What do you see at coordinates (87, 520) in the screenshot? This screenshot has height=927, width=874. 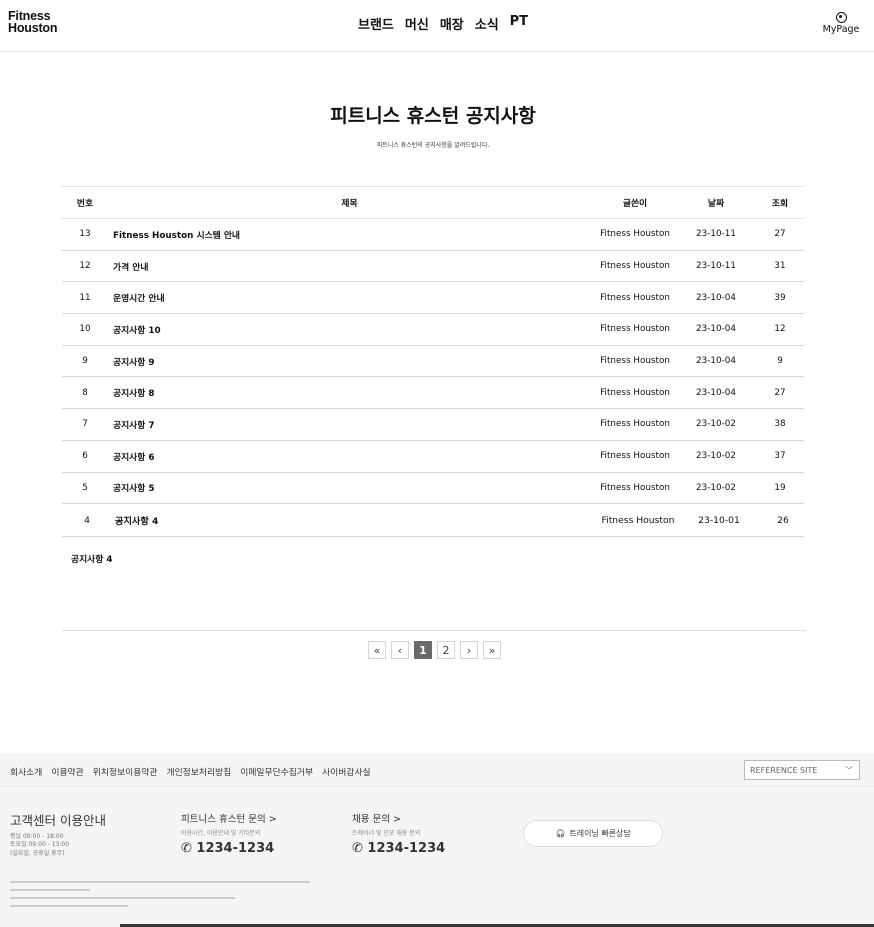 I see `row-number: 4` at bounding box center [87, 520].